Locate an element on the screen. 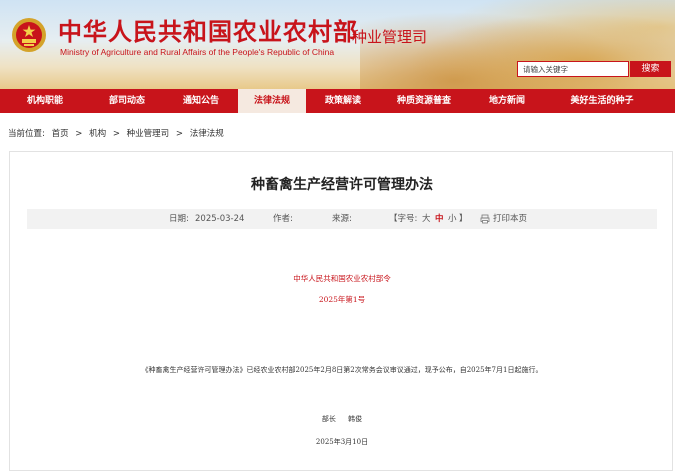 Image resolution: width=675 pixels, height=471 pixels. document-number: 2025年第1号 is located at coordinates (342, 299).